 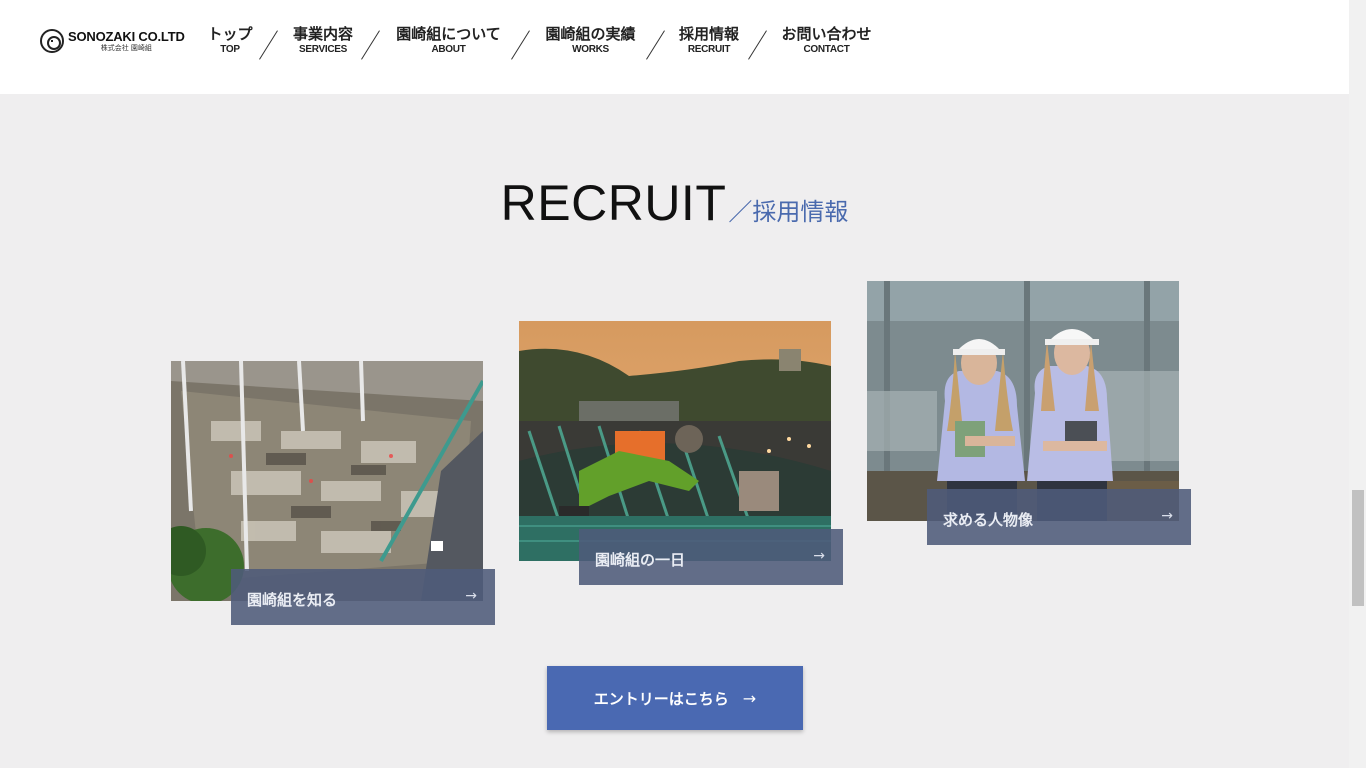 I want to click on logo-name: SONOZAKI CO.LTD, so click(x=126, y=36).